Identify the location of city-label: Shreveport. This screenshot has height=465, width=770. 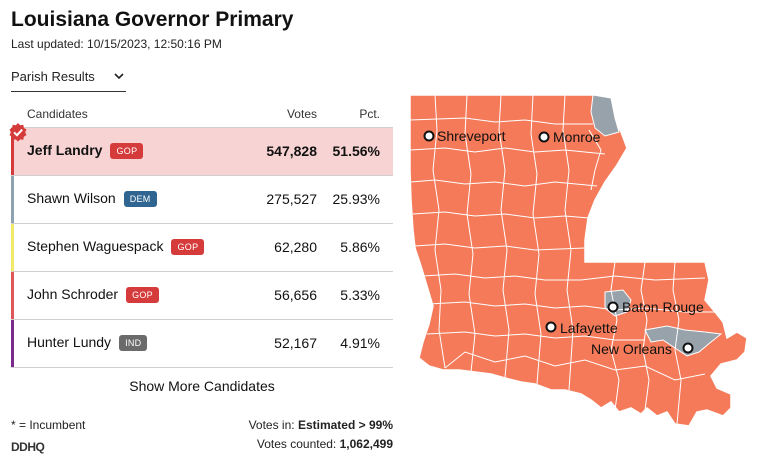
(471, 136).